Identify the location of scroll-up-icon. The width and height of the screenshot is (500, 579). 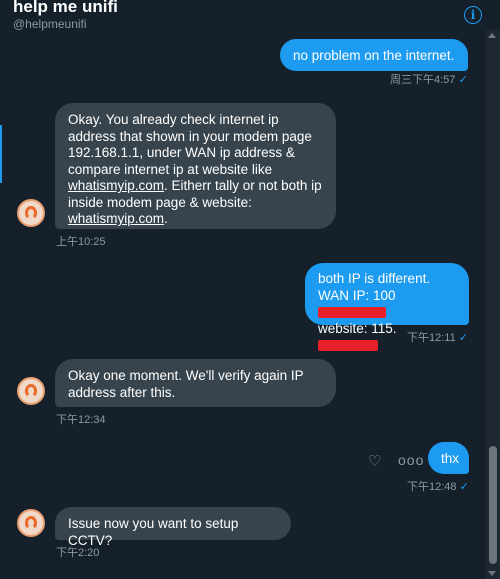
(492, 35).